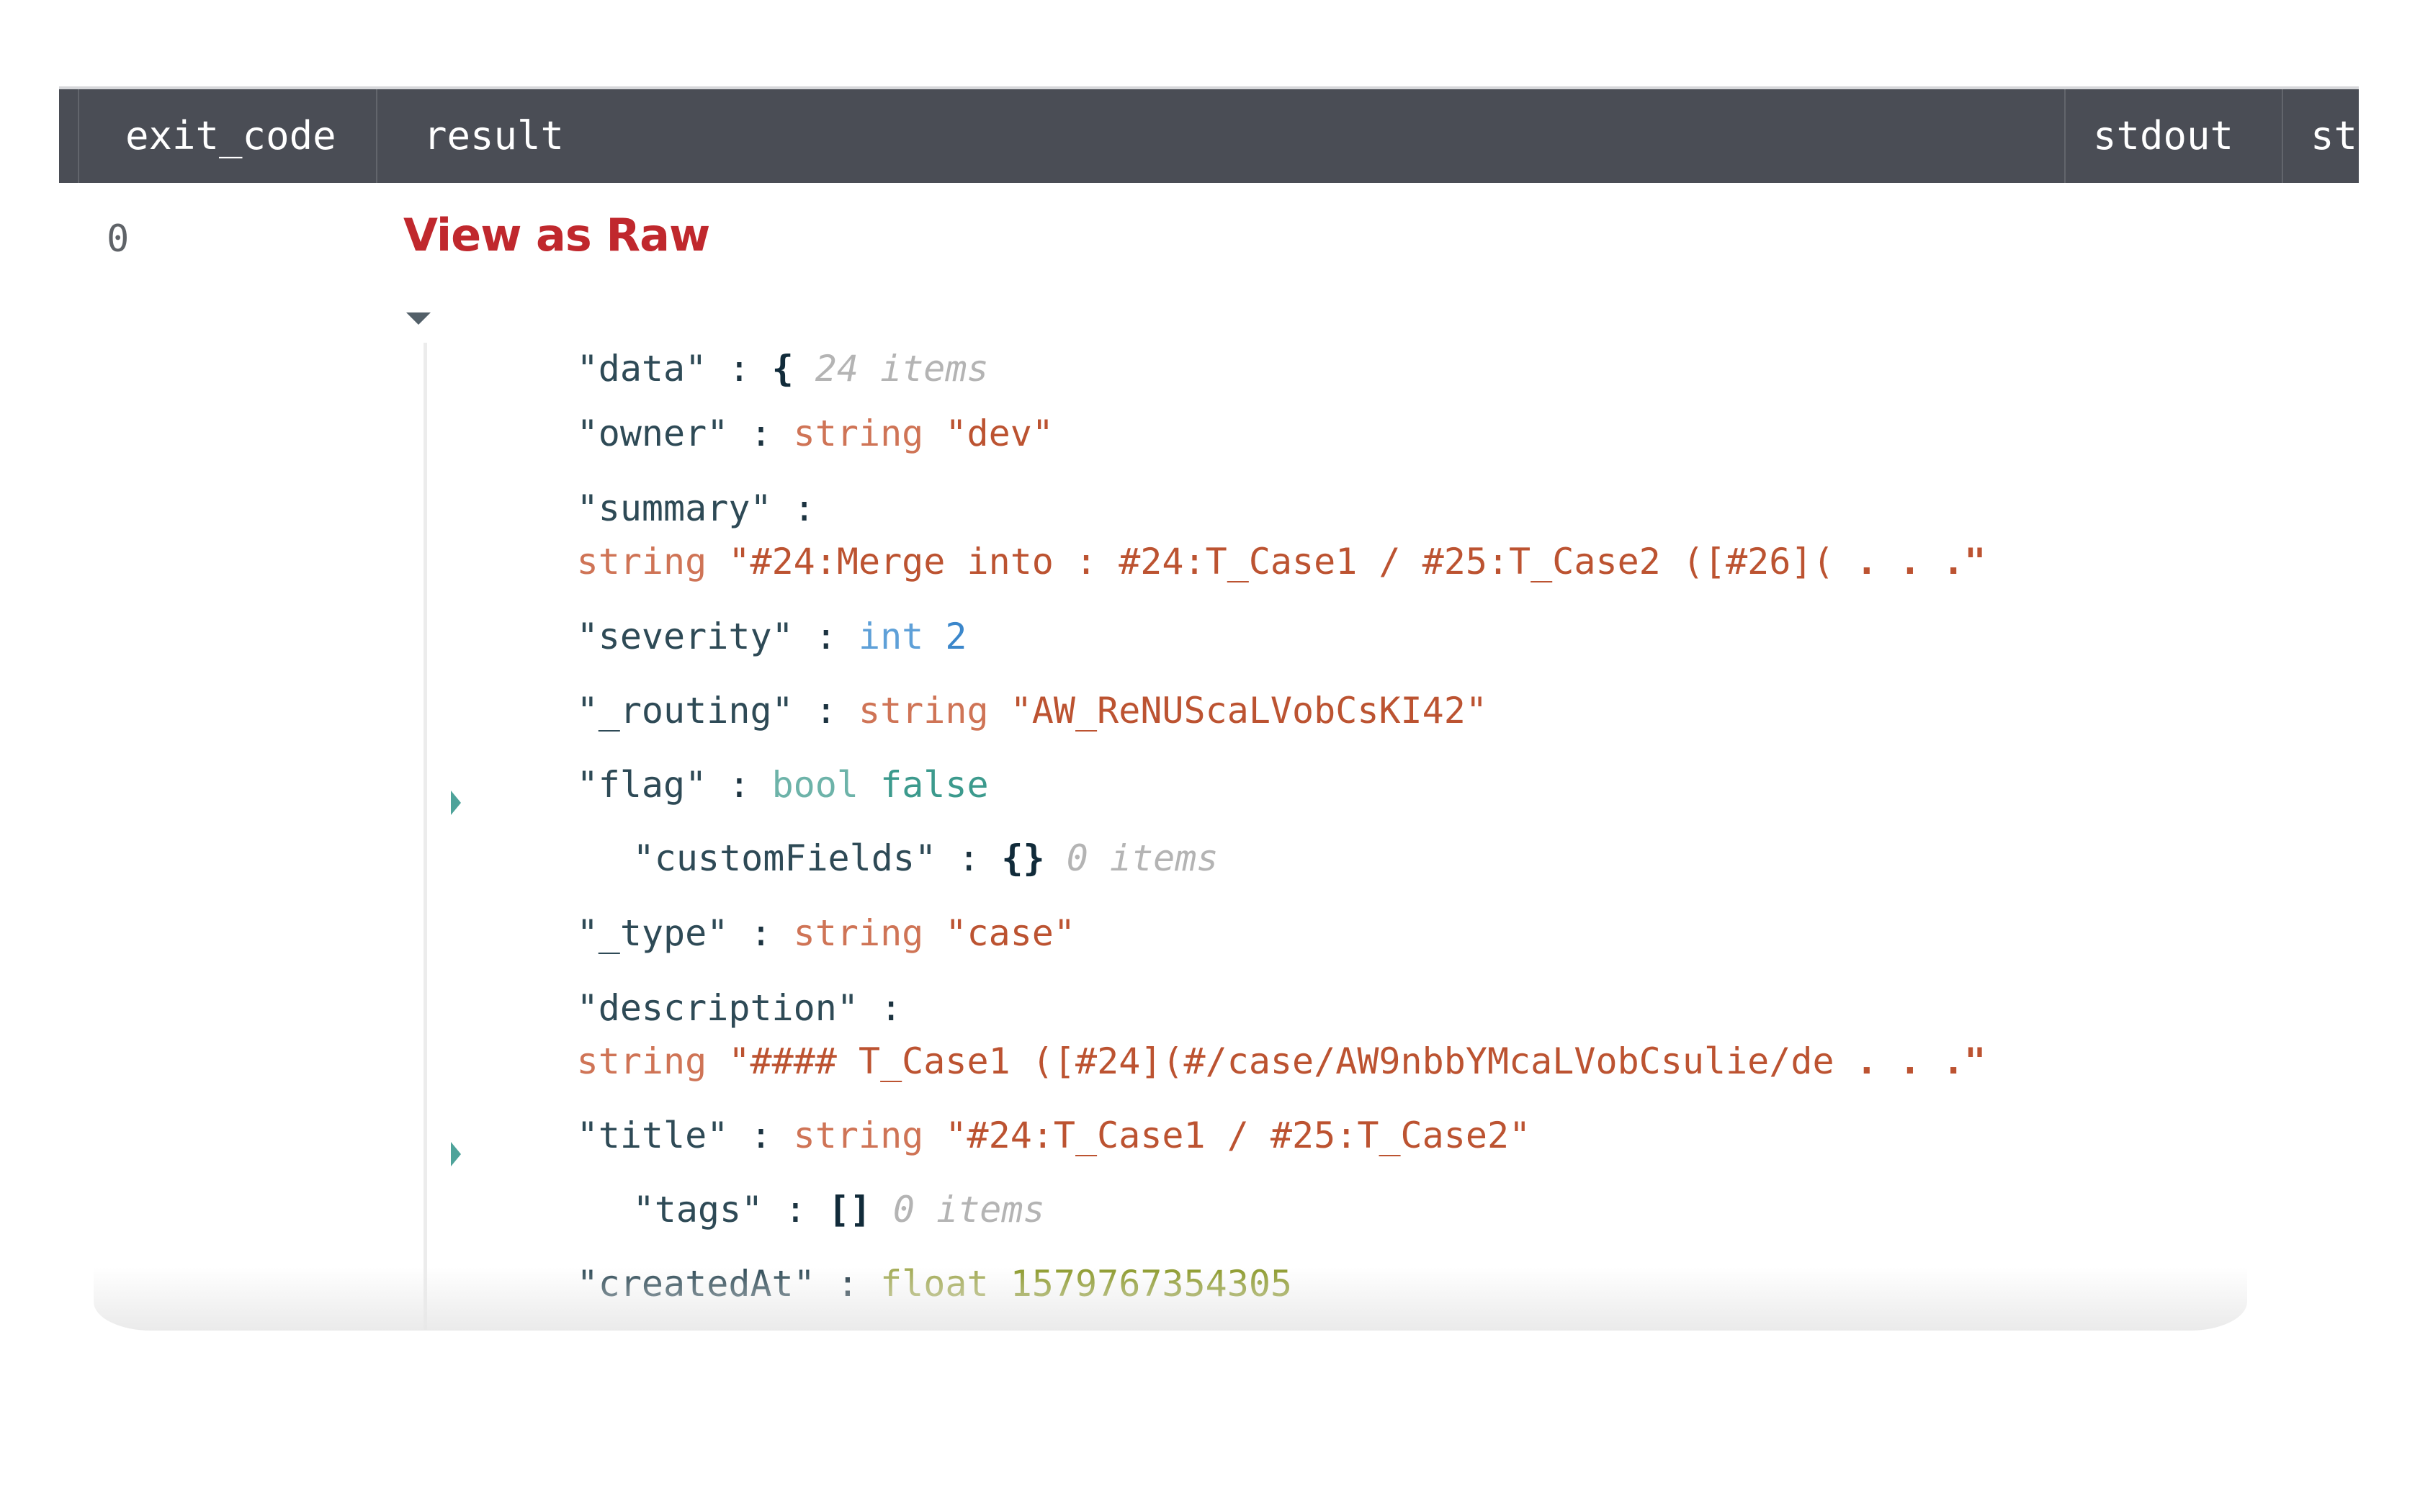  I want to click on header-cell-index, so click(68, 136).